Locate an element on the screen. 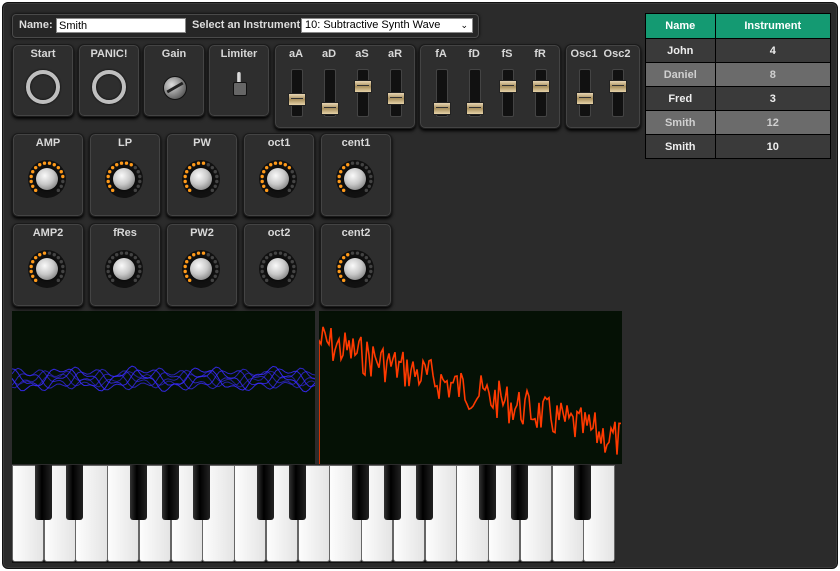  oscillator-Osc2-slider is located at coordinates (618, 93).